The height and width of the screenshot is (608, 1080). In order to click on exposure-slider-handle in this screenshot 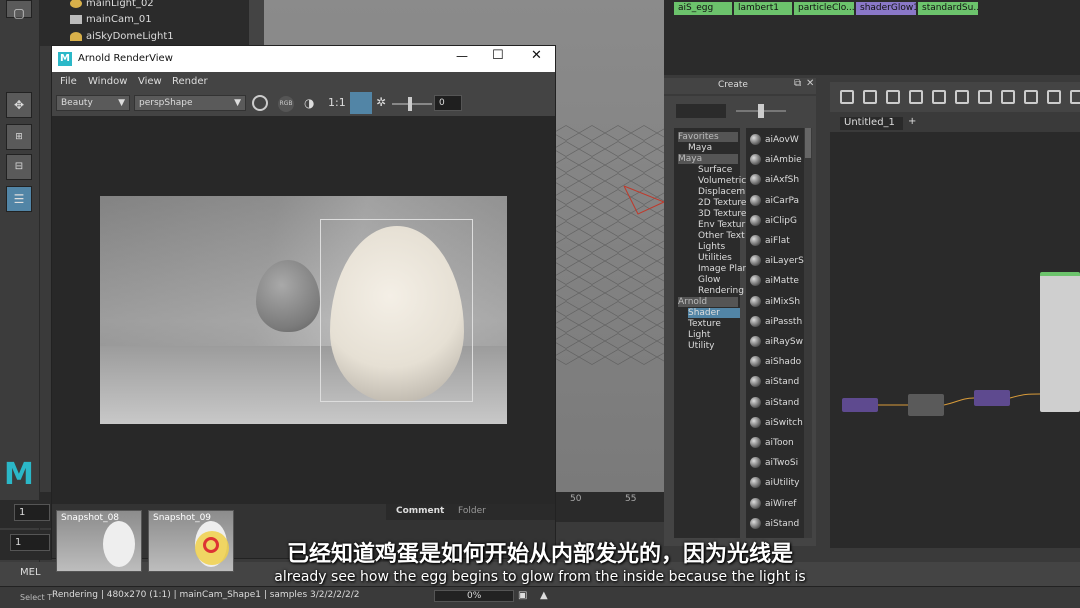, I will do `click(410, 104)`.